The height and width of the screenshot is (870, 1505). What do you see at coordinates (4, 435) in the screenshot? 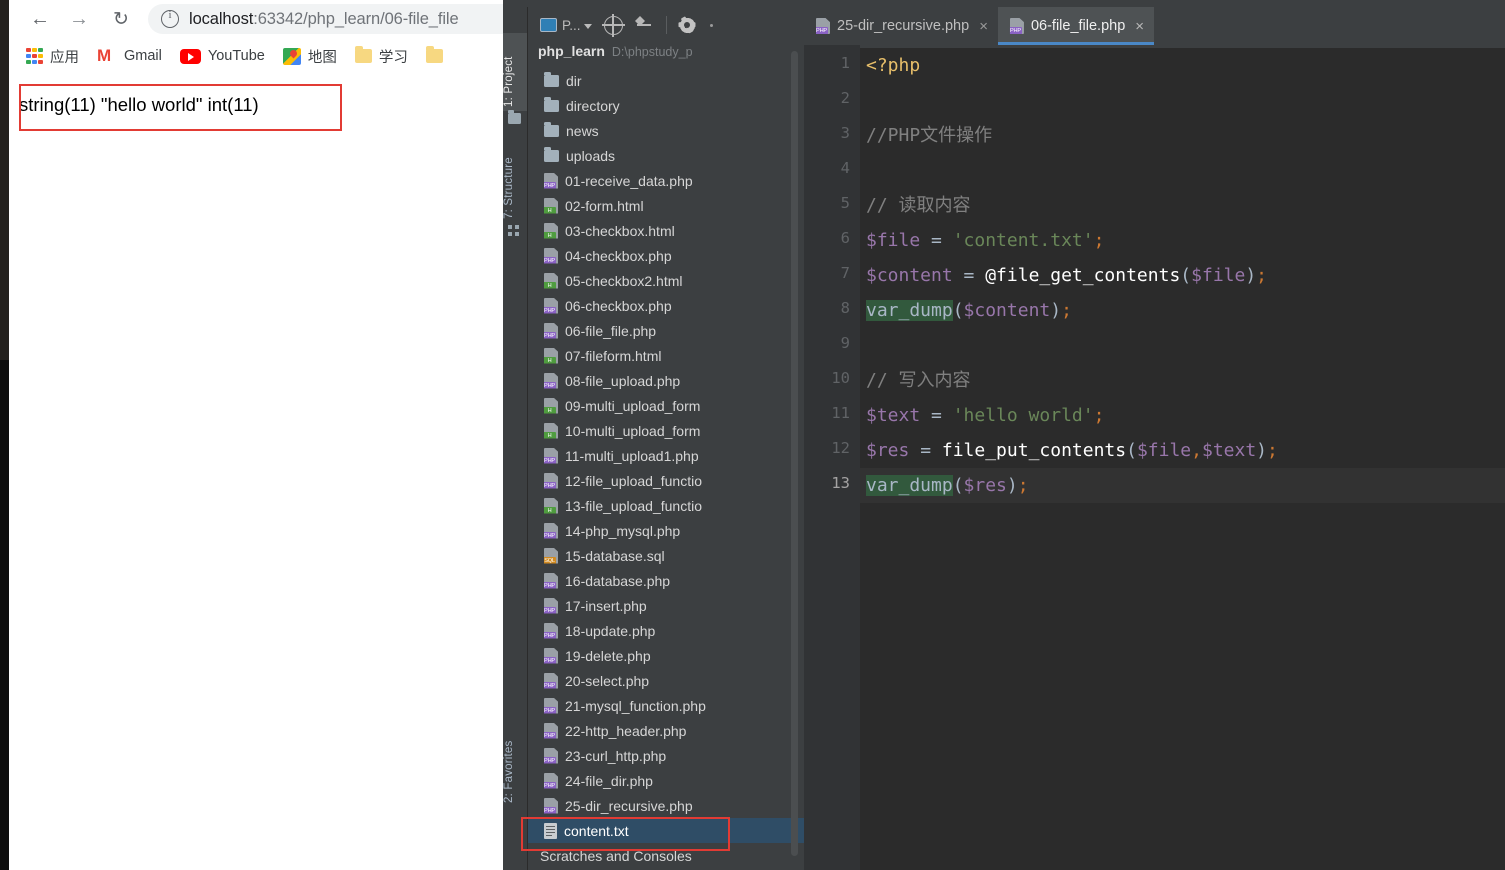
I see `background-window-edge` at bounding box center [4, 435].